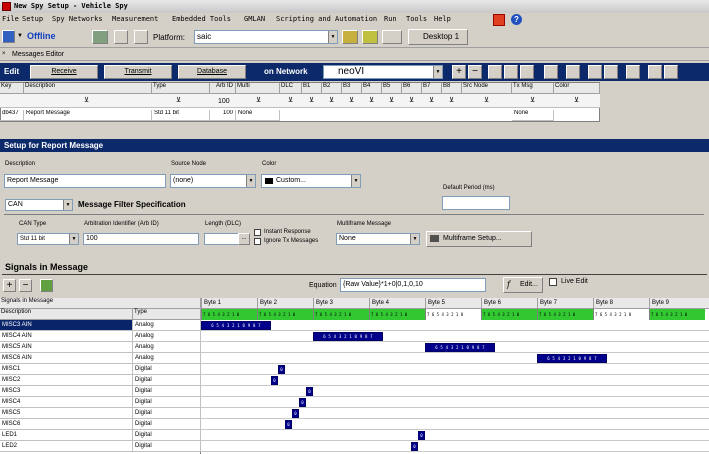 This screenshot has height=454, width=709. Describe the element at coordinates (573, 72) in the screenshot. I see `sort-icon` at that location.